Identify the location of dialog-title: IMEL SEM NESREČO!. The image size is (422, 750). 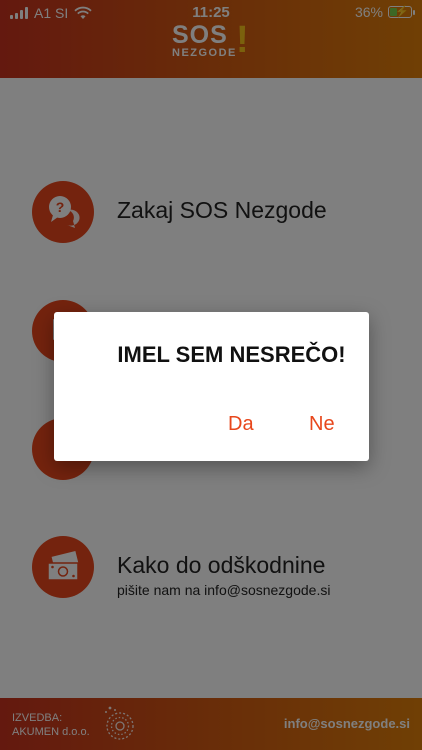
(231, 354).